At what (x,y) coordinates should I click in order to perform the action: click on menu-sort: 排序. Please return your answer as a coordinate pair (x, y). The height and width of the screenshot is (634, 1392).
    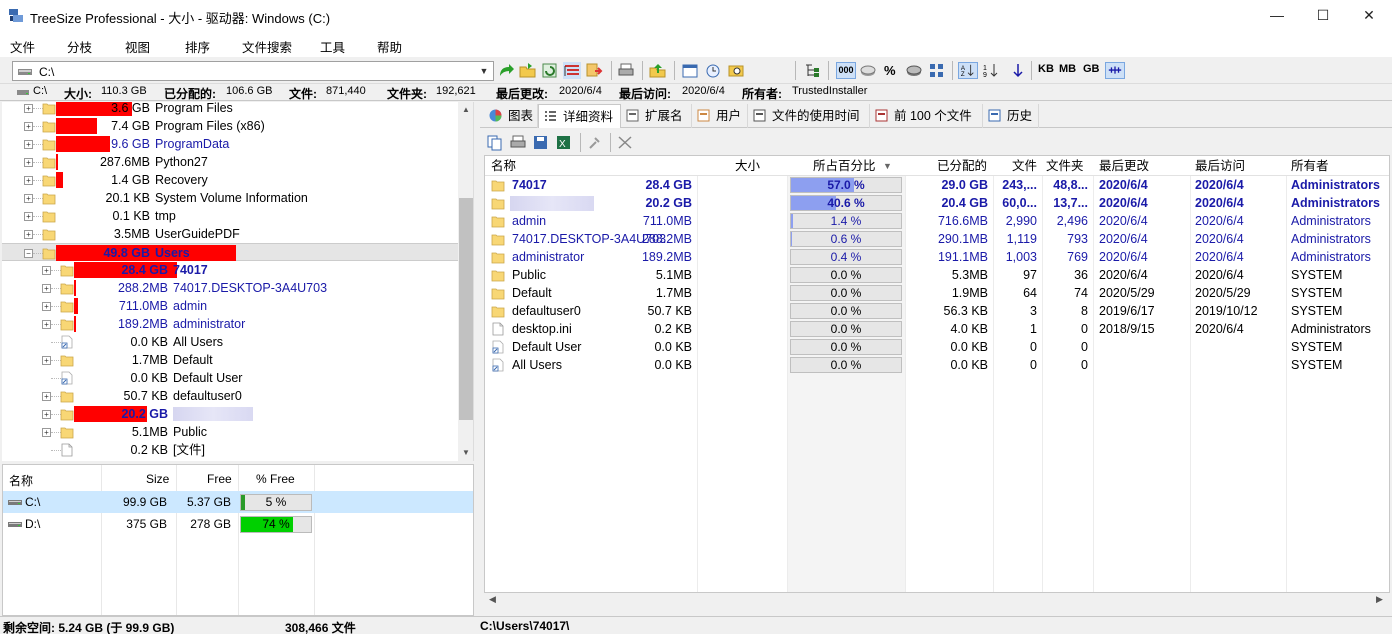
    Looking at the image, I should click on (197, 46).